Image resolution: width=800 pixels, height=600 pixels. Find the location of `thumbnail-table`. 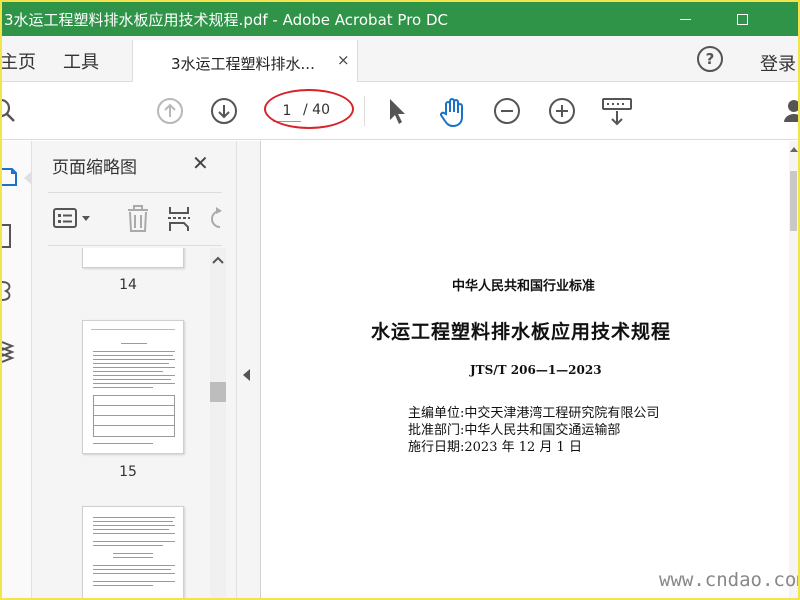

thumbnail-table is located at coordinates (134, 416).